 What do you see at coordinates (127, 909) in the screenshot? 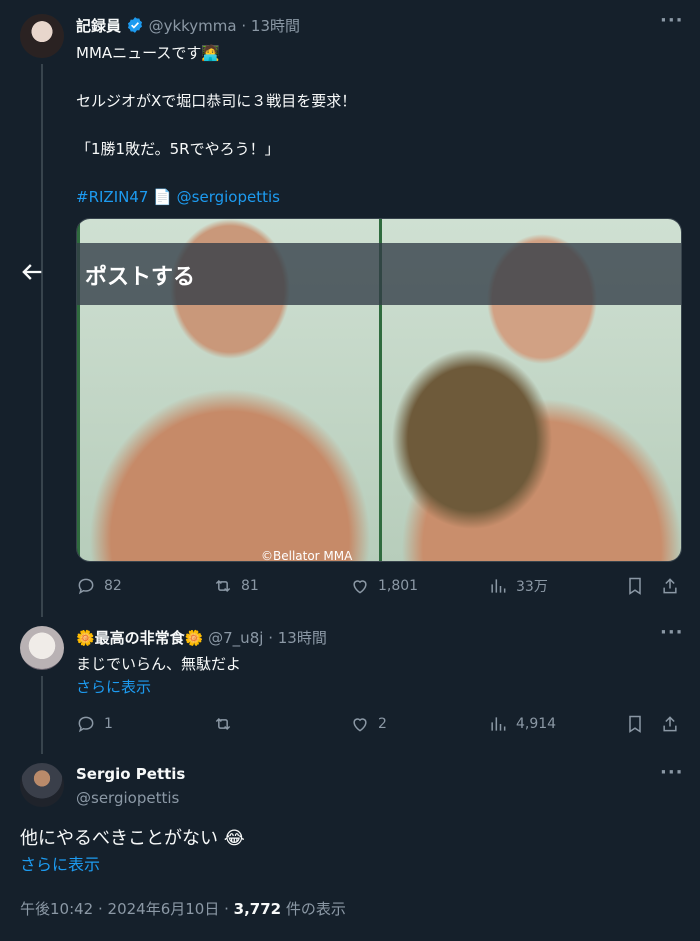
I see `tweet-timestamp: 午後10:42 · 2024年6月10日 ·` at bounding box center [127, 909].